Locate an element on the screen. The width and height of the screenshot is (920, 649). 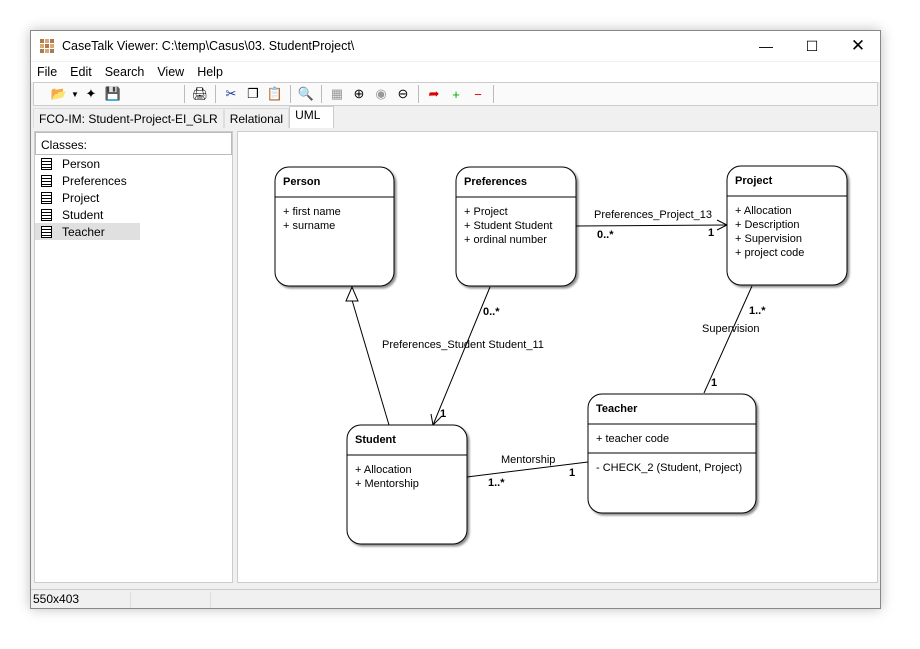
class-name: Teacher is located at coordinates (617, 409).